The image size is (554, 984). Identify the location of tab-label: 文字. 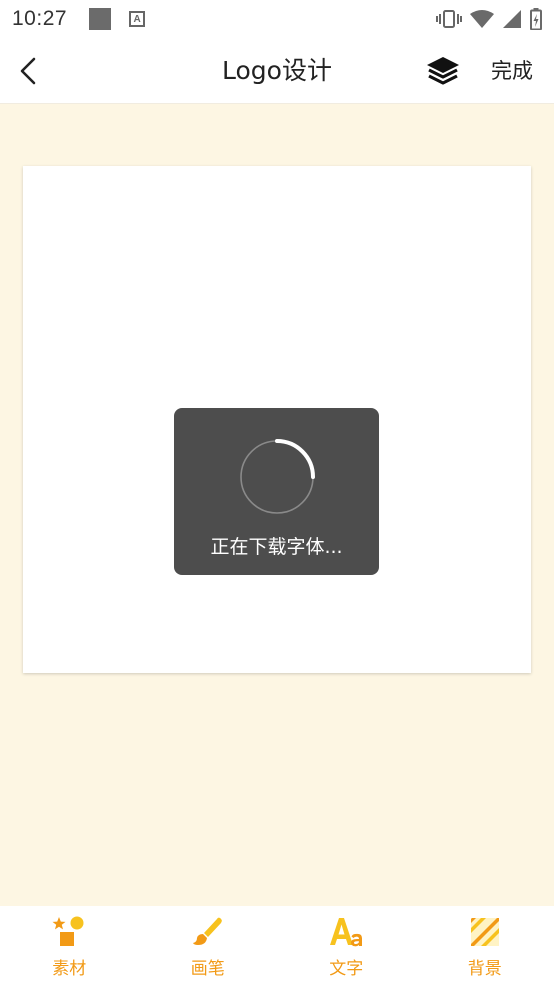
(346, 969).